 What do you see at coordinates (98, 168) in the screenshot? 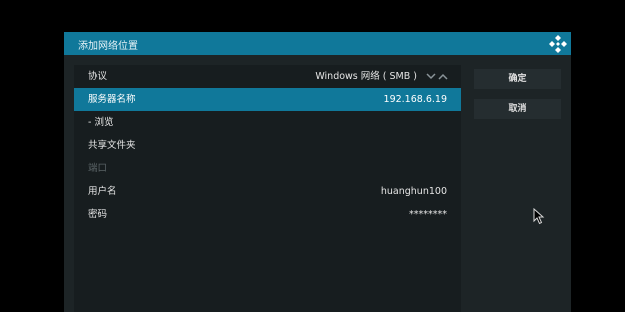
I see `field-label: 端口` at bounding box center [98, 168].